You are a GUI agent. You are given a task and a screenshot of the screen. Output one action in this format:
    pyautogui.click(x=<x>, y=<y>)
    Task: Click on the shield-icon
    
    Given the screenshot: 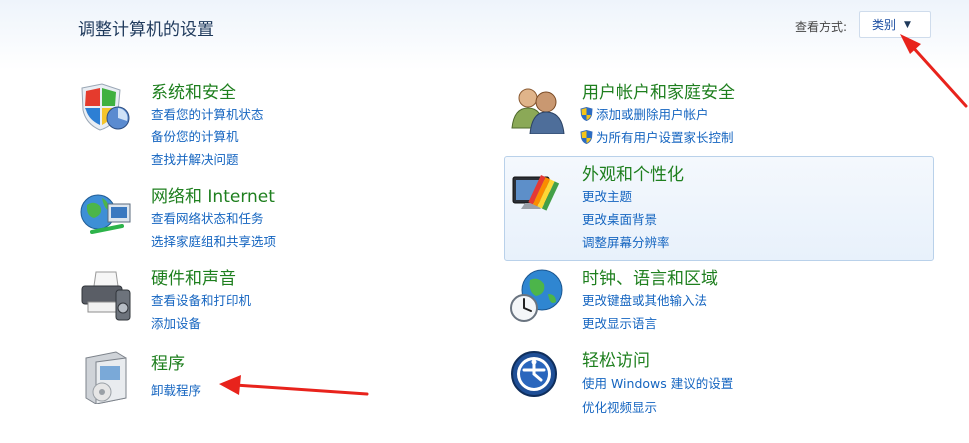 What is the action you would take?
    pyautogui.click(x=104, y=107)
    